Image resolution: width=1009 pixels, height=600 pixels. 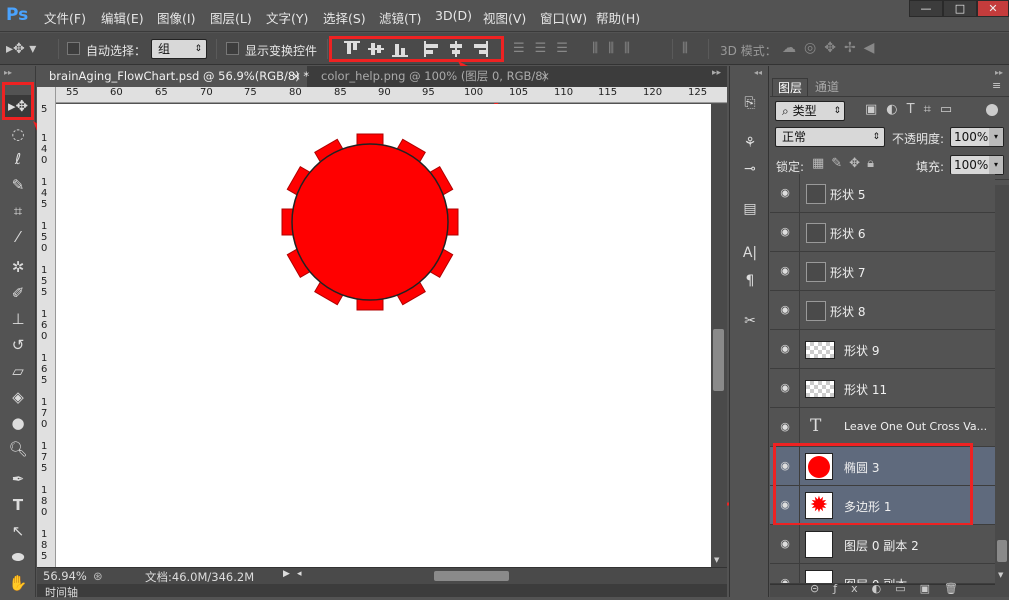 What do you see at coordinates (18, 505) in the screenshot?
I see `type-tool-icon: T` at bounding box center [18, 505].